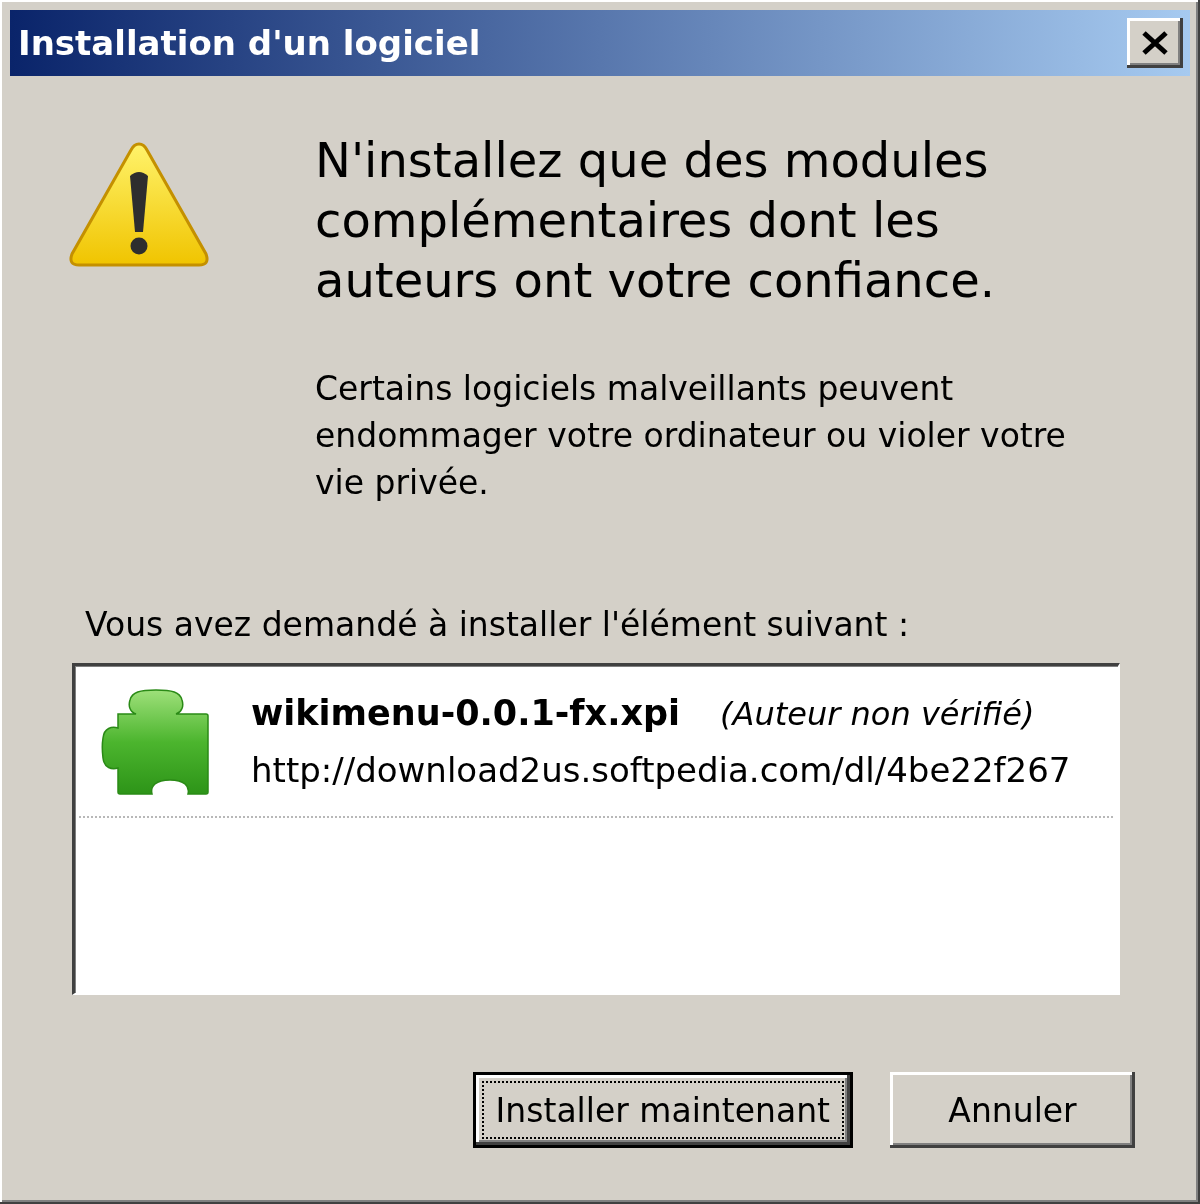  I want to click on close-button, so click(1155, 43).